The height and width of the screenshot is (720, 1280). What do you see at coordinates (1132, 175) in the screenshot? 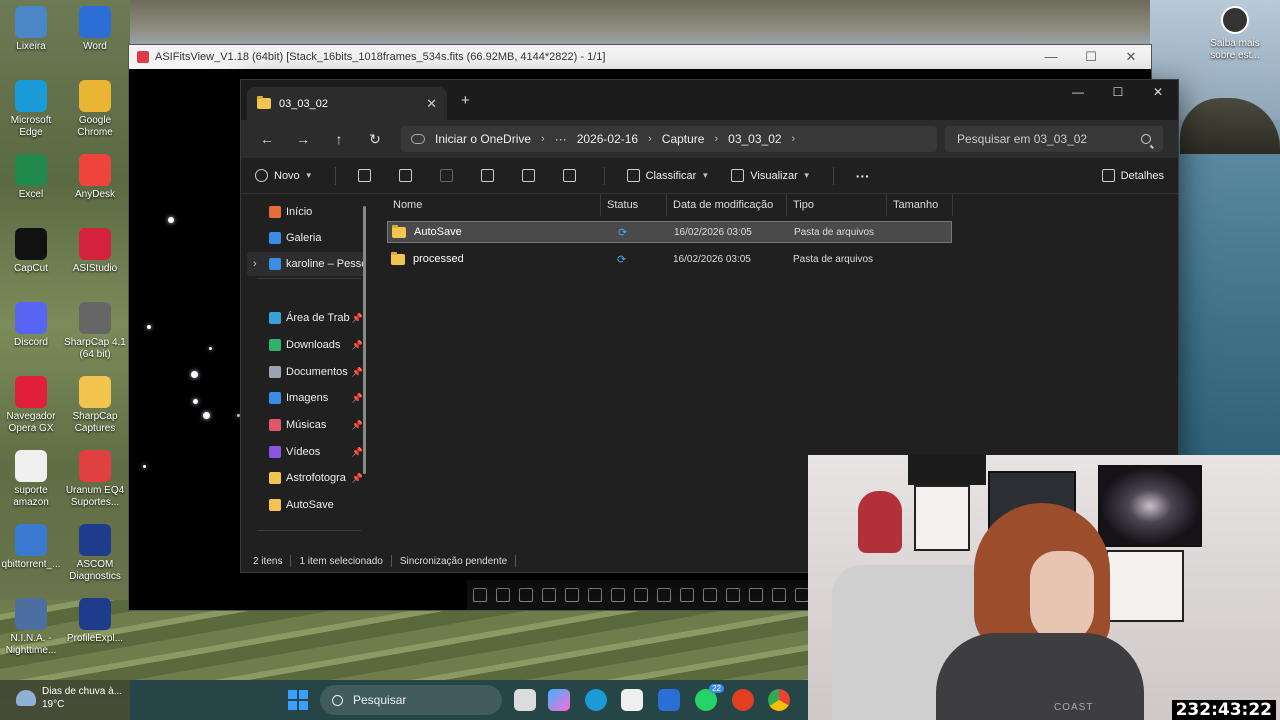
I see `details-button: Detalhes` at bounding box center [1132, 175].